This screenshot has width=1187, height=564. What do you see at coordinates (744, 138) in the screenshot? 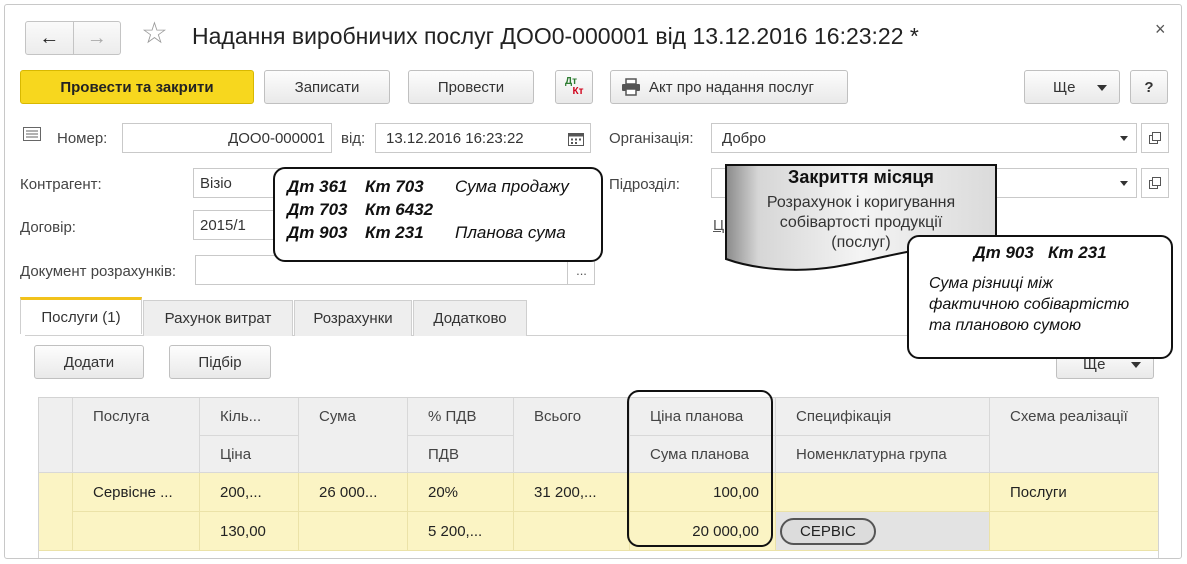
I see `org-value: Добро` at bounding box center [744, 138].